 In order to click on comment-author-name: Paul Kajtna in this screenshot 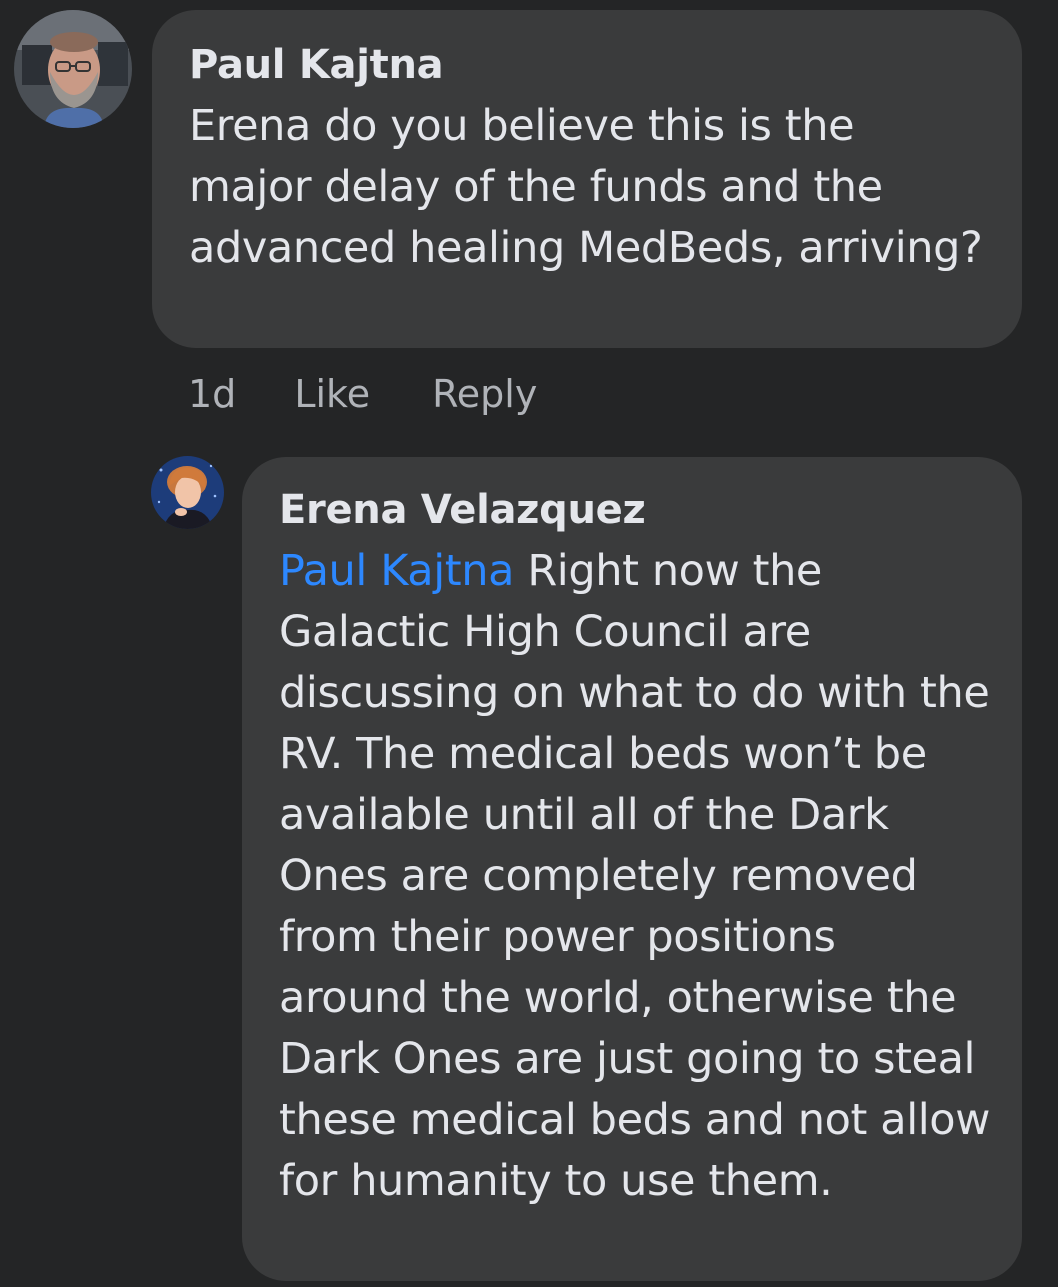, I will do `click(587, 65)`.